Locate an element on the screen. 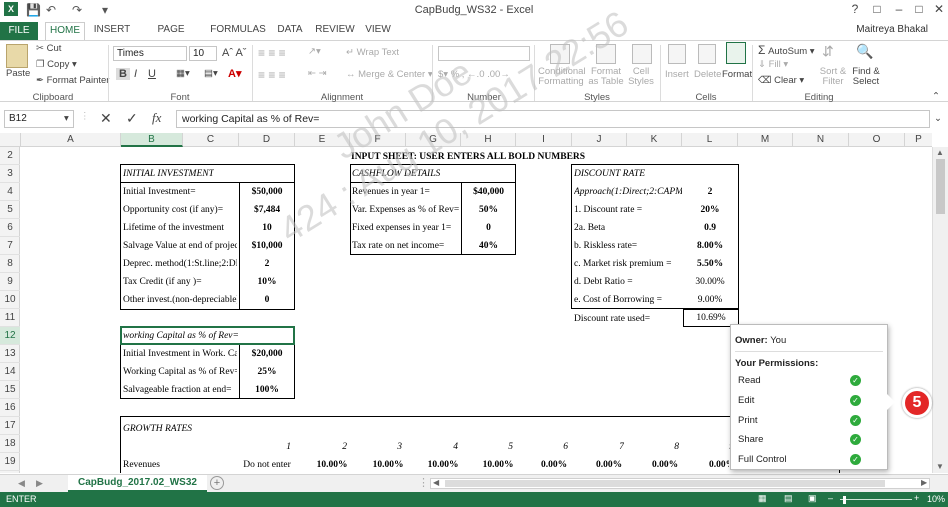  column-header: K is located at coordinates (654, 140).